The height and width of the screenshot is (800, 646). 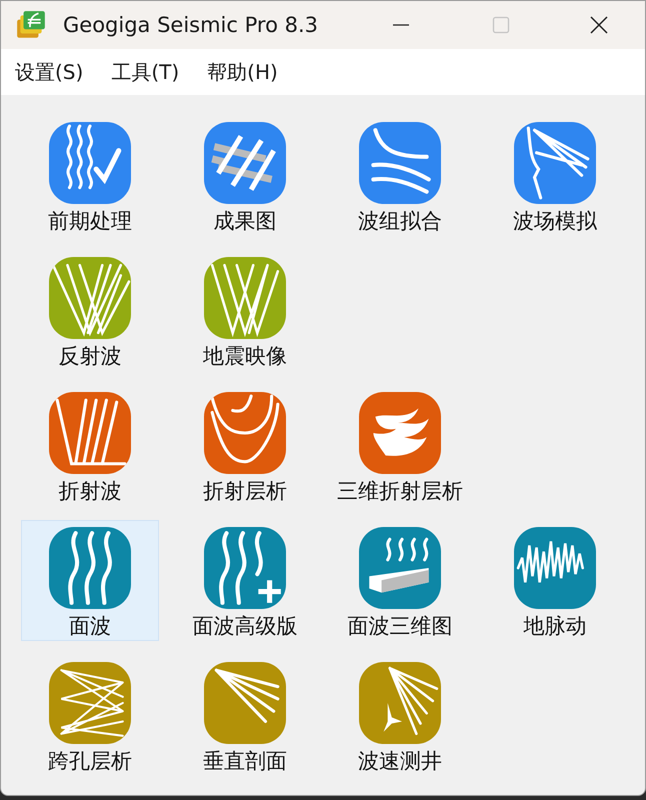 I want to click on window-title: Geogiga Seismic Pro 8.3, so click(x=190, y=25).